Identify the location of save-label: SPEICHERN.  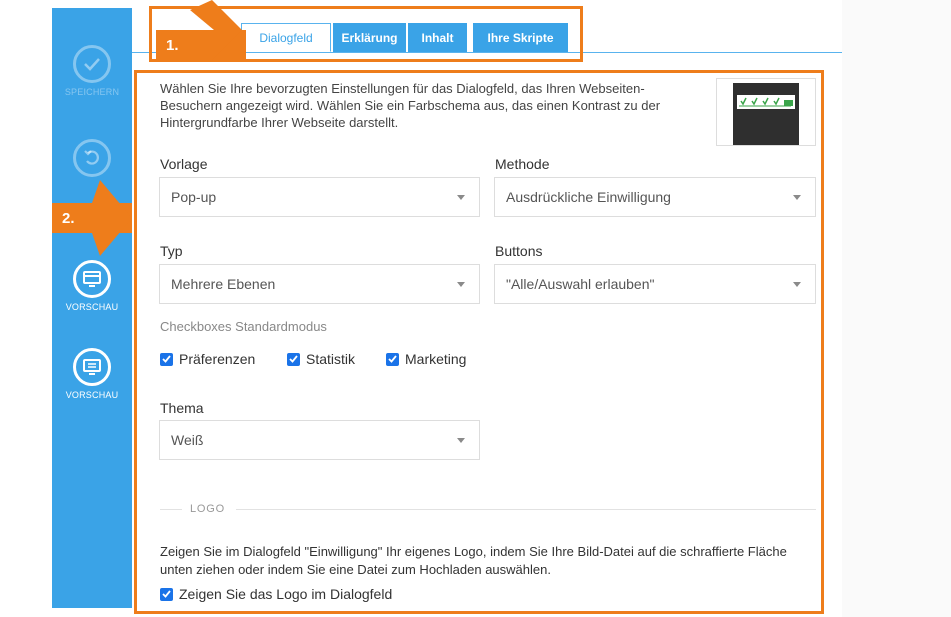
(92, 92).